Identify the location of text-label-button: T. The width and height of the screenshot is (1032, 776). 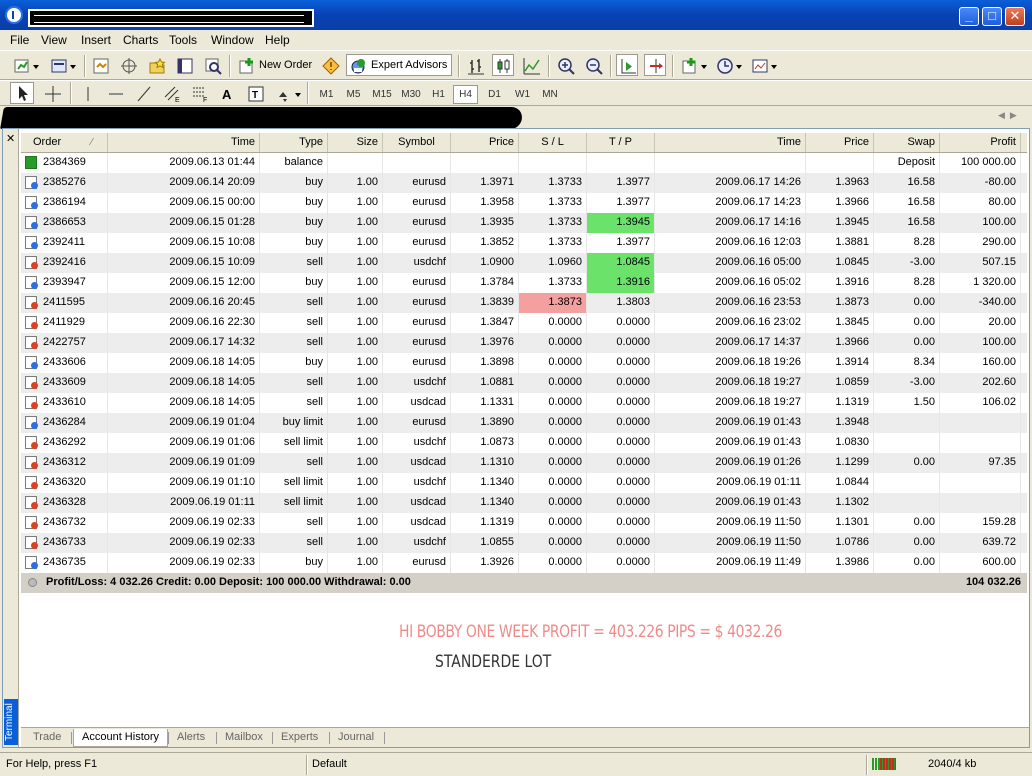
(255, 93).